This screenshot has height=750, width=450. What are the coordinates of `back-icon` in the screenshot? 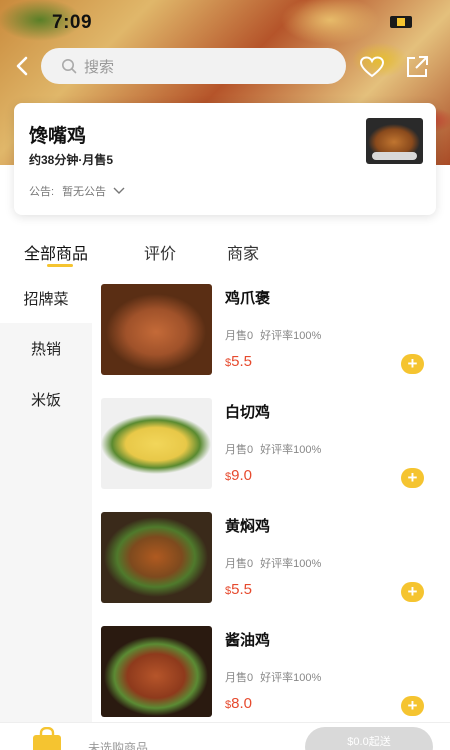 It's located at (23, 66).